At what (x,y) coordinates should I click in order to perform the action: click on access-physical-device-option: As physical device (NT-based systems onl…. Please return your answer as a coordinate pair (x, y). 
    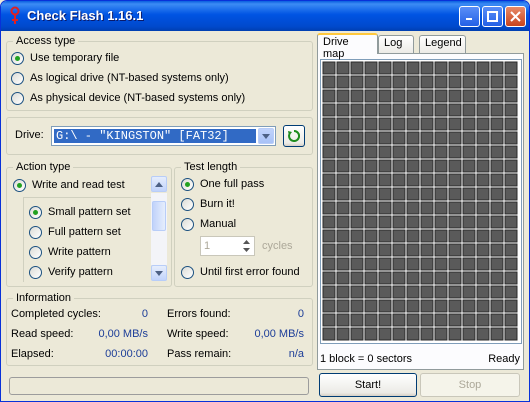
    Looking at the image, I should click on (128, 98).